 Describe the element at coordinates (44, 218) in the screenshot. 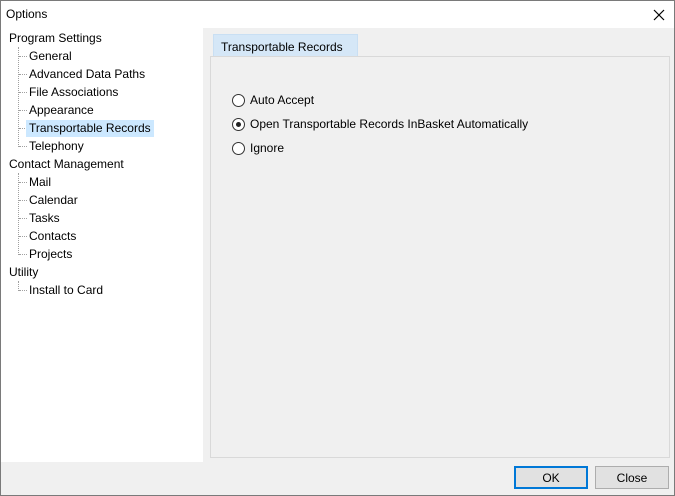

I see `tree-item-tasks: Tasks` at that location.